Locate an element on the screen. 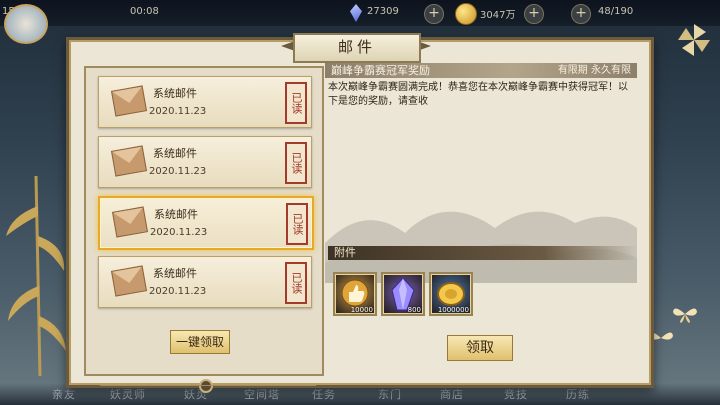 The image size is (720, 405). add-stamina-button: + is located at coordinates (581, 14).